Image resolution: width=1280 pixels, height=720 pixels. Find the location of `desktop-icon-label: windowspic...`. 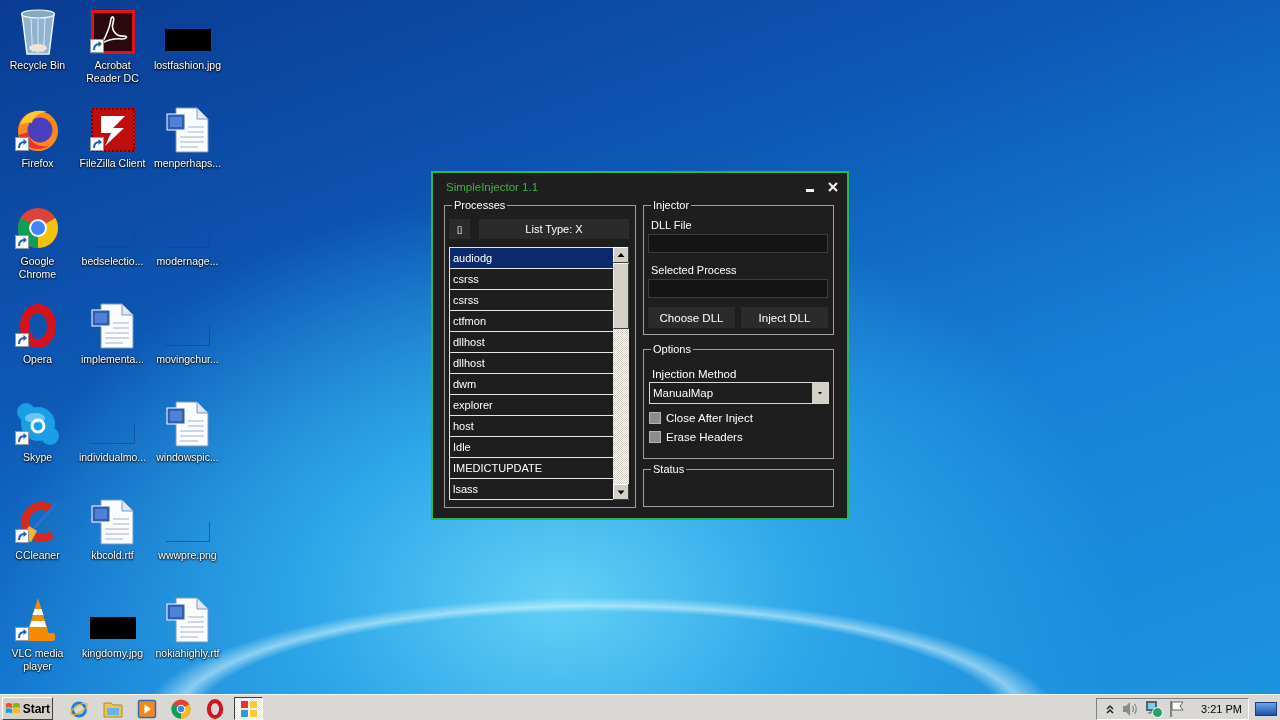

desktop-icon-label: windowspic... is located at coordinates (187, 457).